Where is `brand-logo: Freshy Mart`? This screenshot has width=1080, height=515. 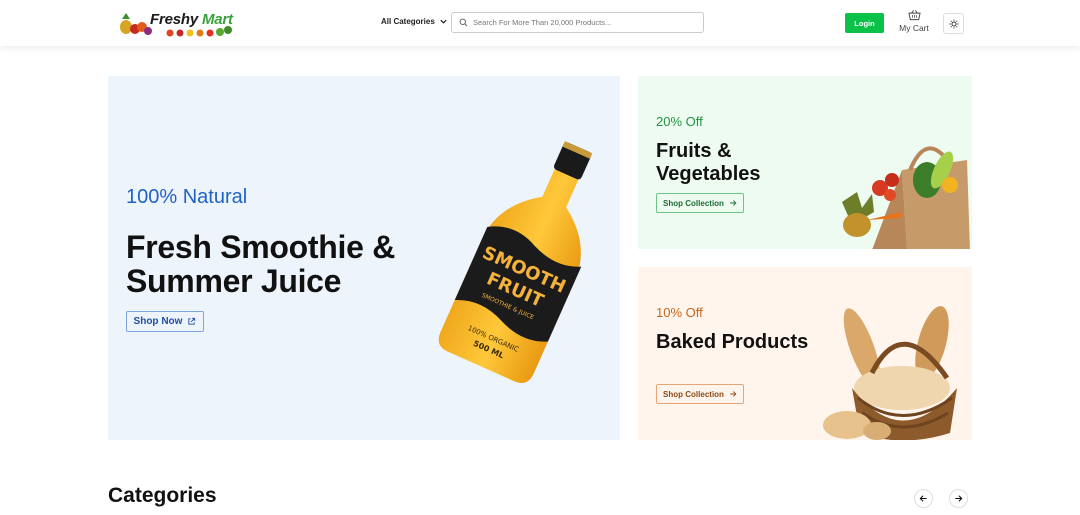
brand-logo: Freshy Mart is located at coordinates (177, 23).